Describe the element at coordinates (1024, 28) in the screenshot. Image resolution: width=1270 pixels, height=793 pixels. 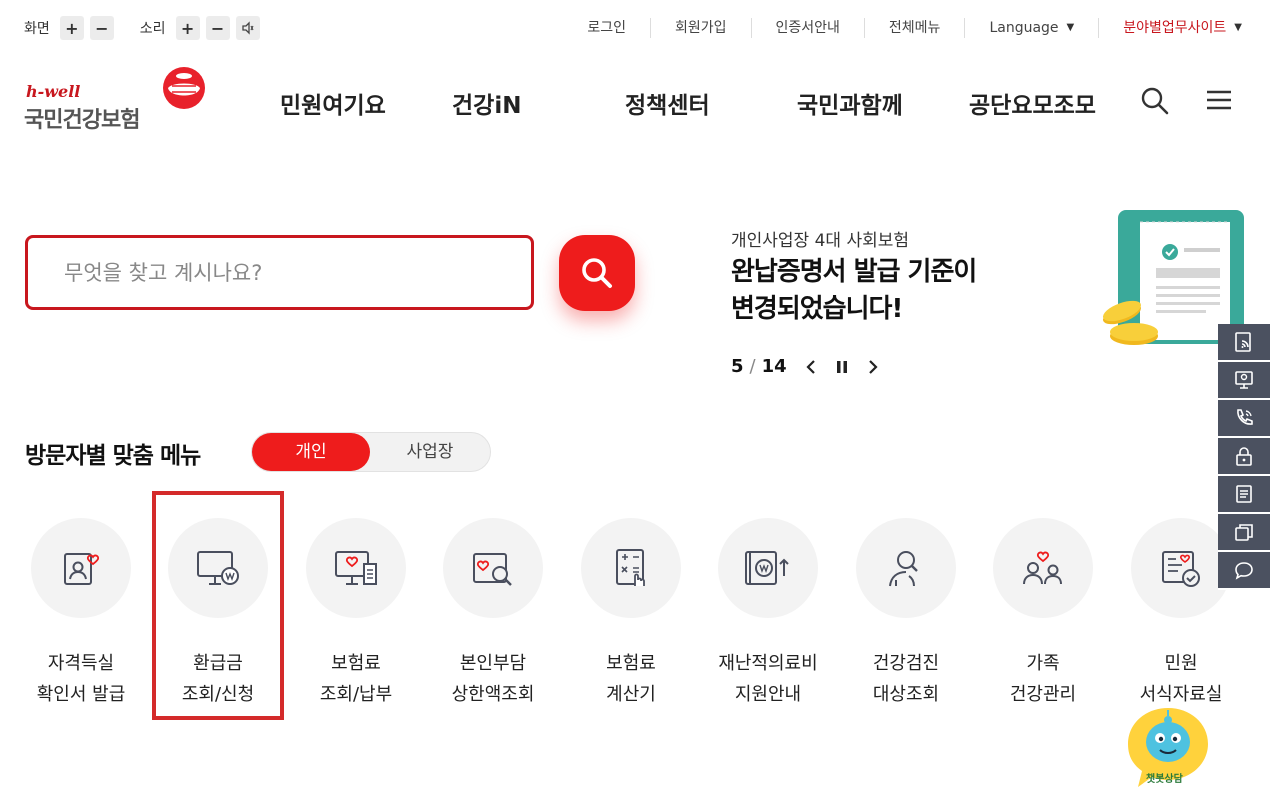
I see `language-label: Language` at that location.